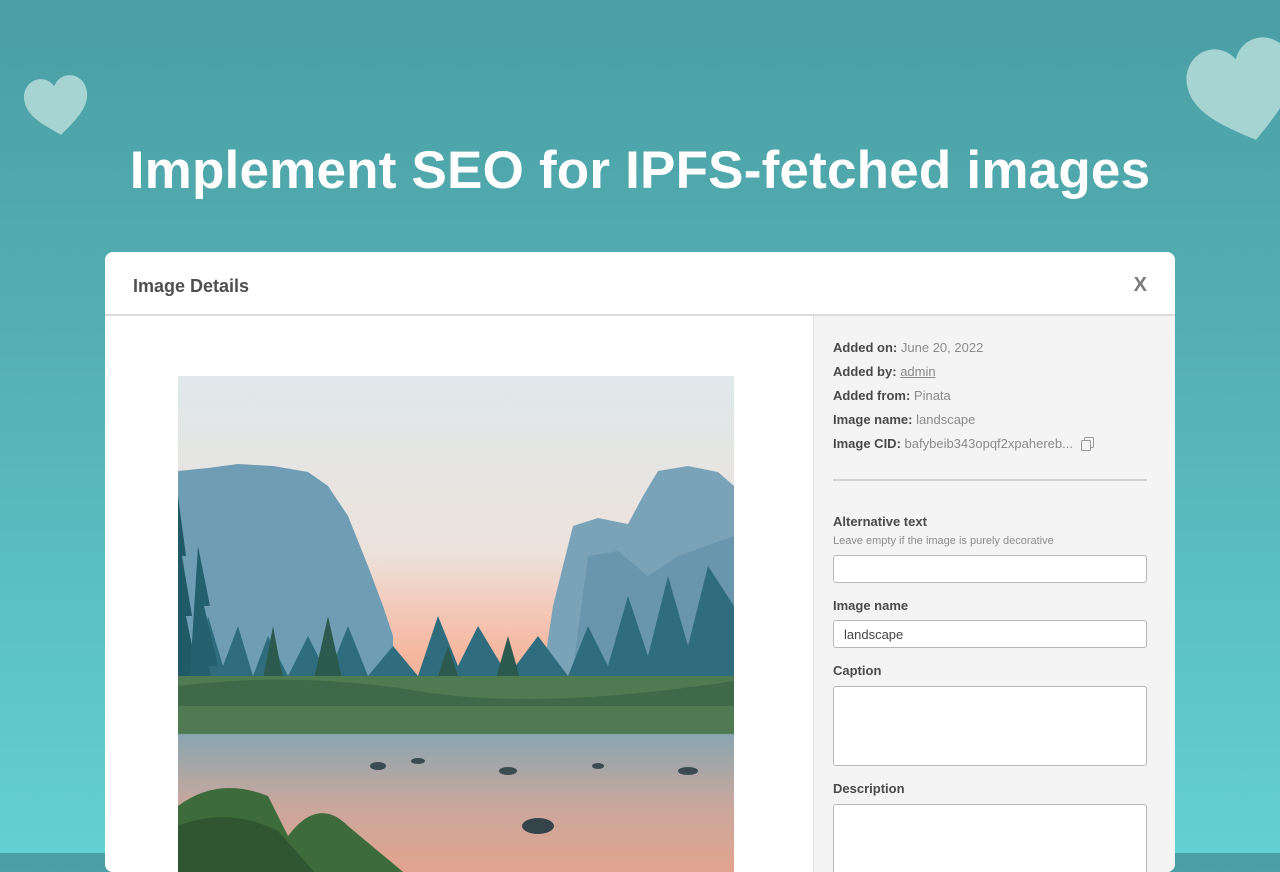  What do you see at coordinates (640, 284) in the screenshot?
I see `modal-header: Image Details X` at bounding box center [640, 284].